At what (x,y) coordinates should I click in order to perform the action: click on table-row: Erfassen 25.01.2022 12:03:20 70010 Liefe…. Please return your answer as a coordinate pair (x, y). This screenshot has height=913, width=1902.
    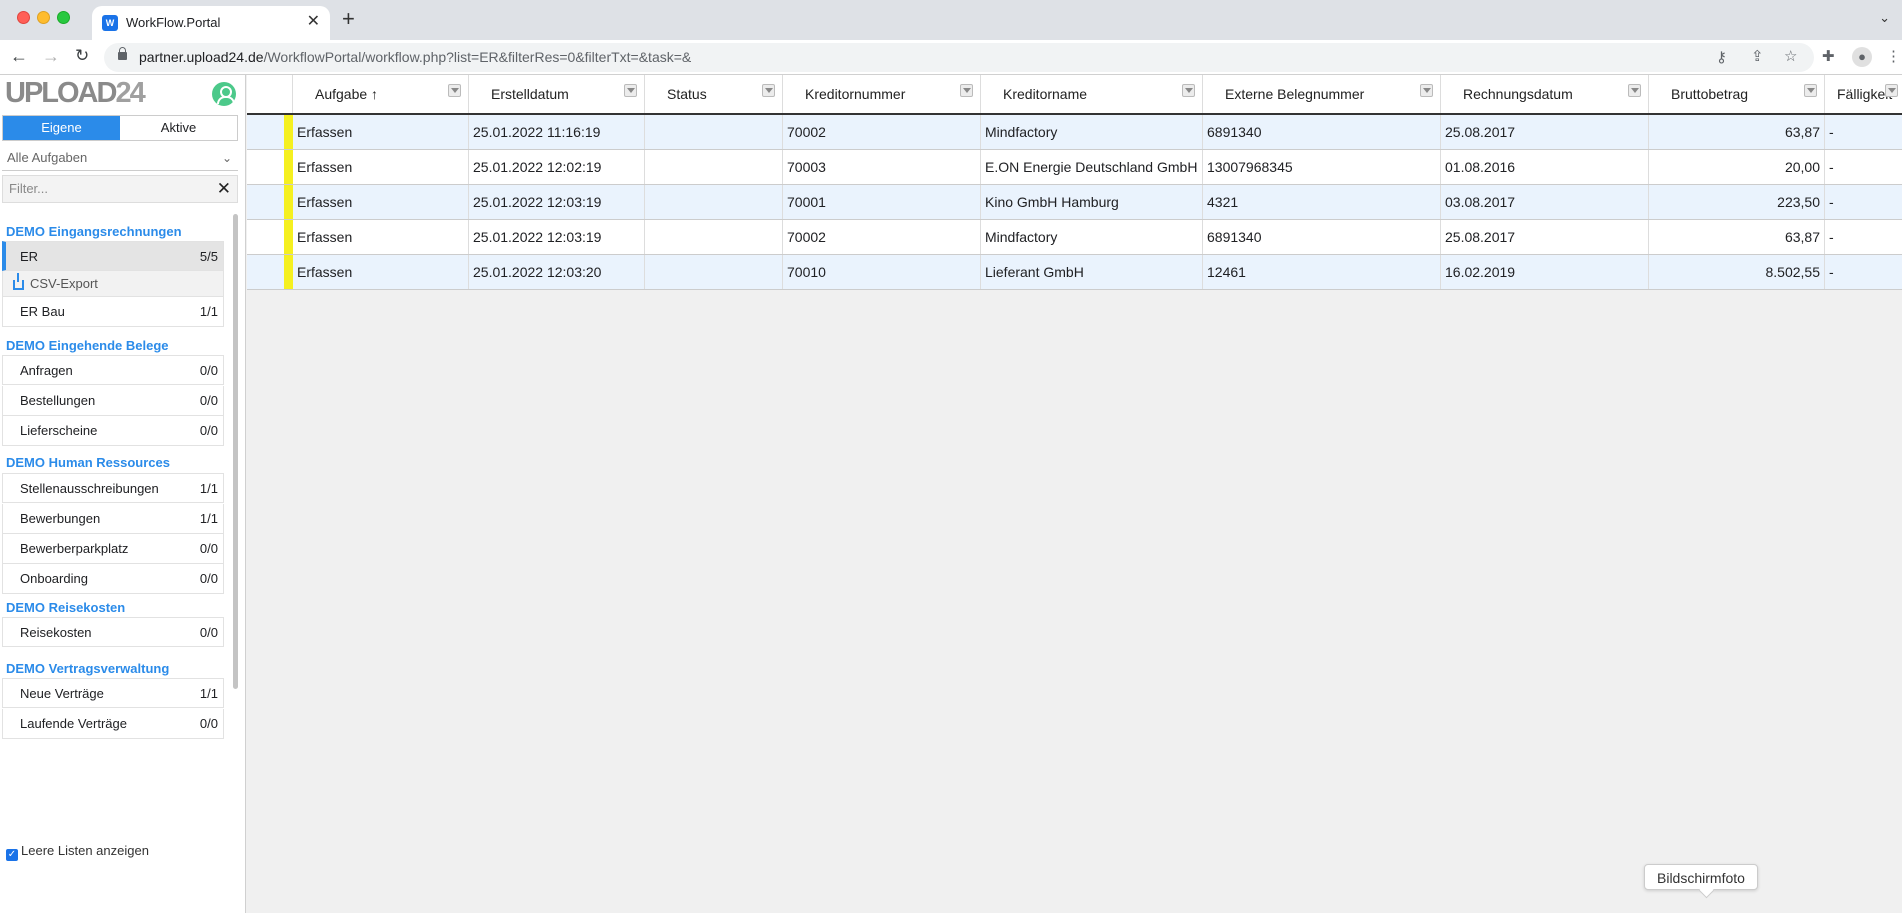
    Looking at the image, I should click on (1074, 272).